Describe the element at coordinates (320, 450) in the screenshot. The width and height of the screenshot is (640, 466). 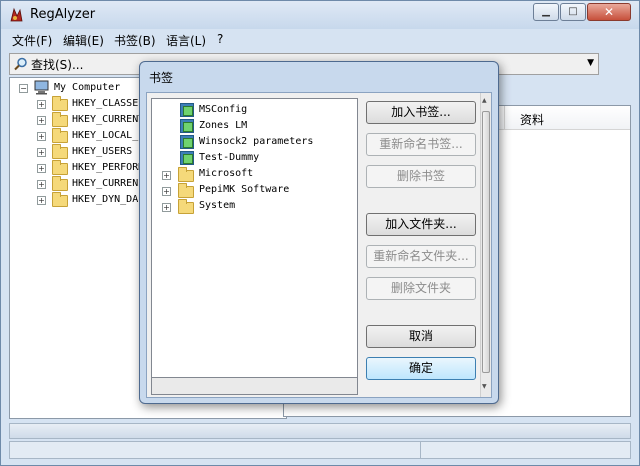
I see `bottom-bar` at that location.